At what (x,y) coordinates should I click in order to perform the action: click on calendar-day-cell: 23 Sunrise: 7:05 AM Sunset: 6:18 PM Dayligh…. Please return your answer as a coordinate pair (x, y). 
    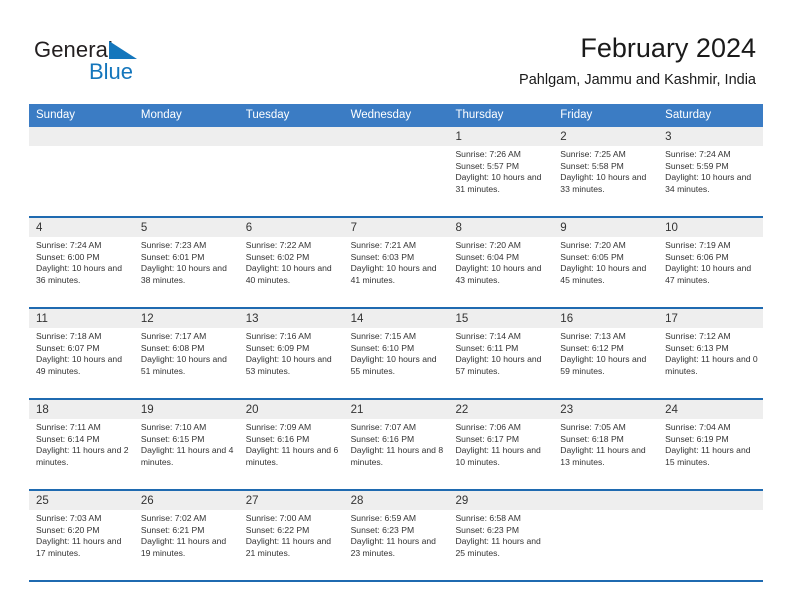
    Looking at the image, I should click on (606, 444).